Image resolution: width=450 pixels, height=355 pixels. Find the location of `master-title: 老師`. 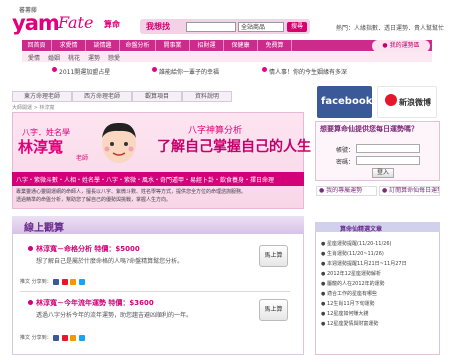

master-title: 老師 is located at coordinates (82, 158).